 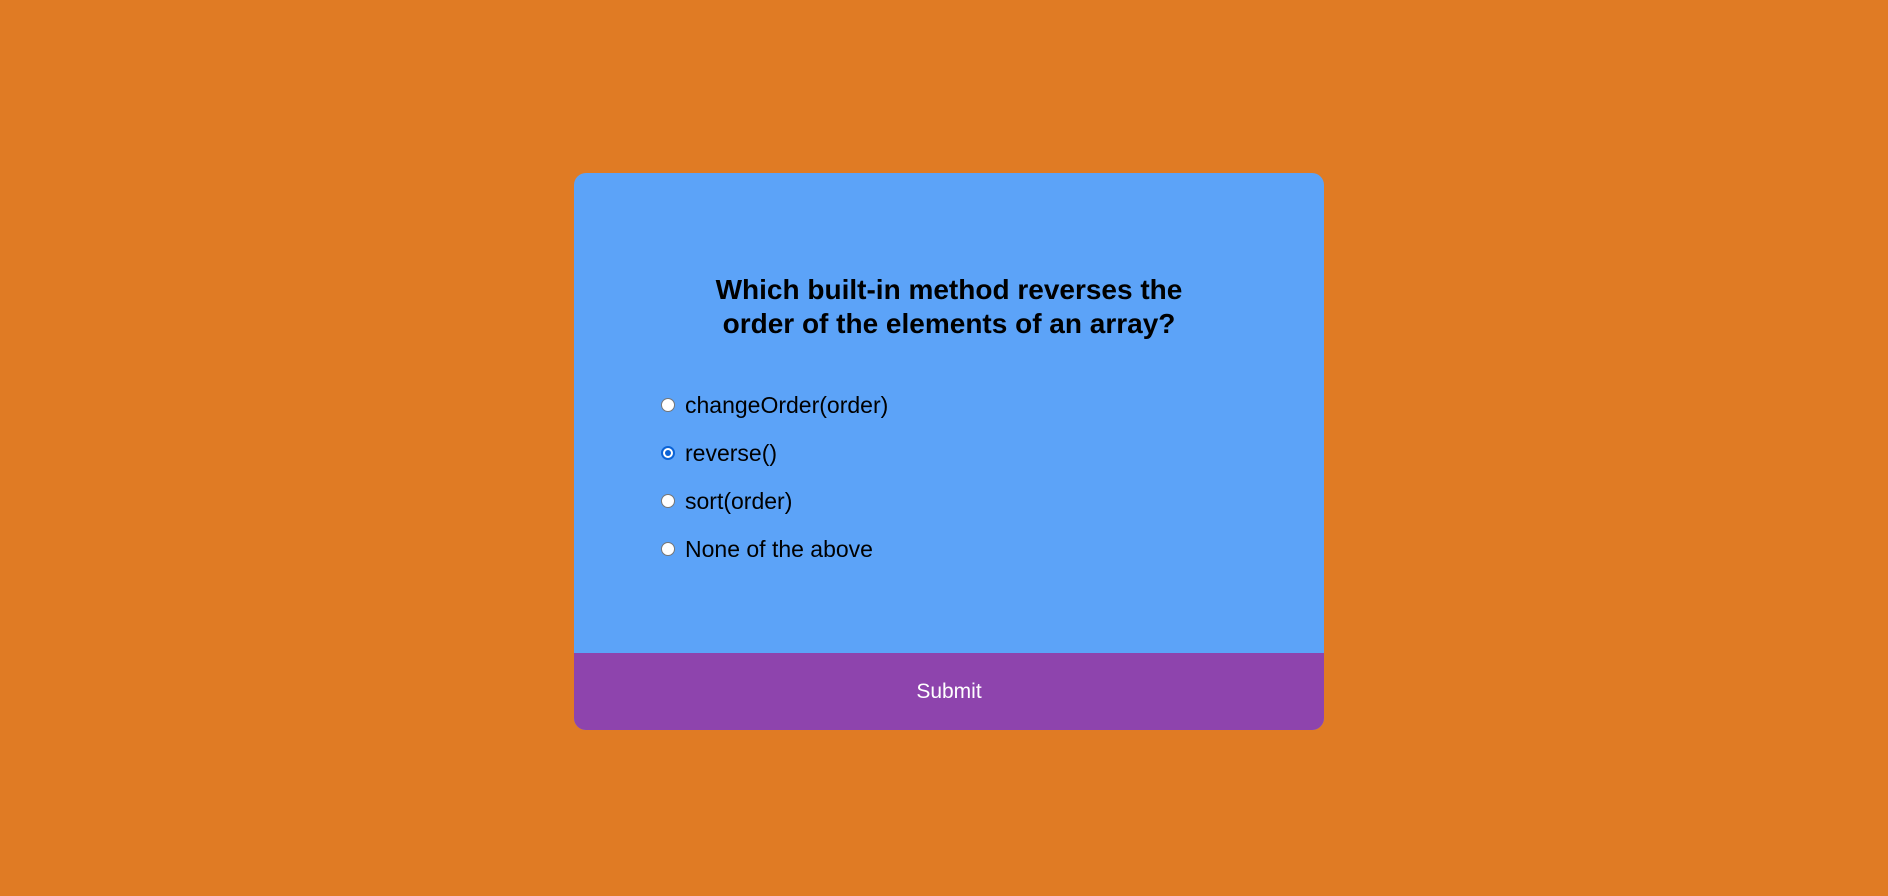 I want to click on answer-label-sort: sort(order), so click(x=738, y=501).